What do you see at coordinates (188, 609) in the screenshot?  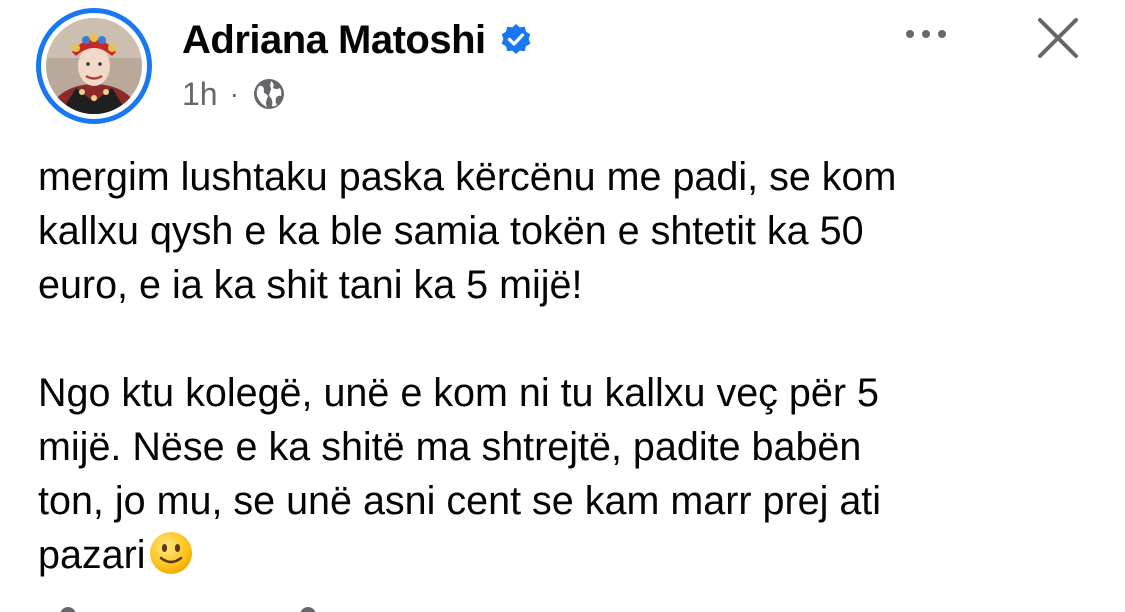 I see `reaction-icons-partial` at bounding box center [188, 609].